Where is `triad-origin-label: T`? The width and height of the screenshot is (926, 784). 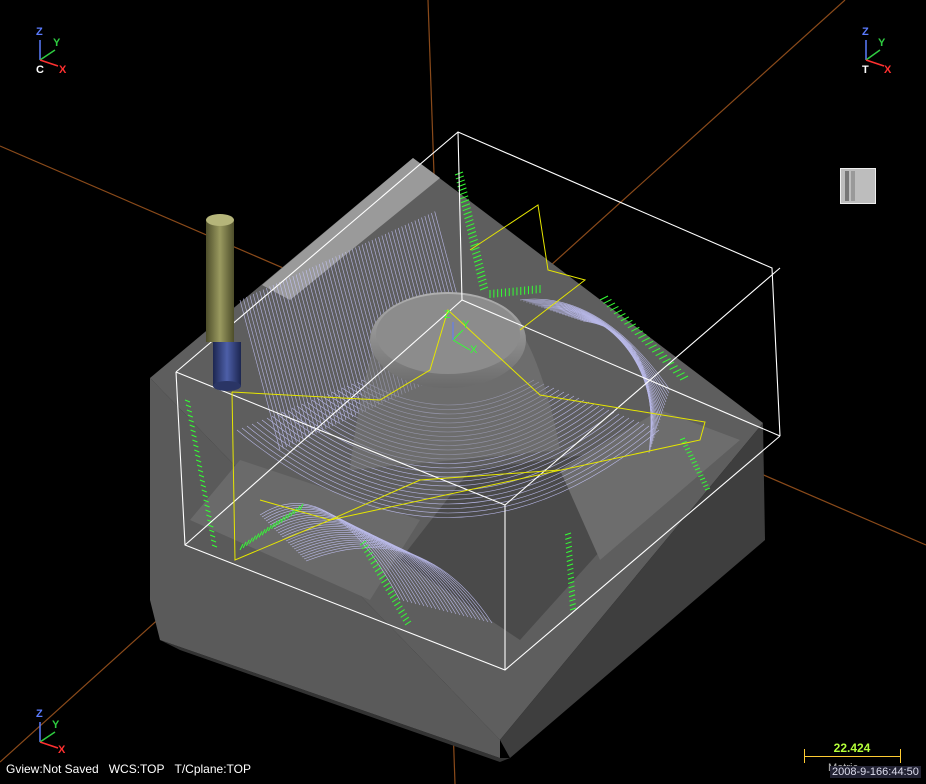 triad-origin-label: T is located at coordinates (865, 70).